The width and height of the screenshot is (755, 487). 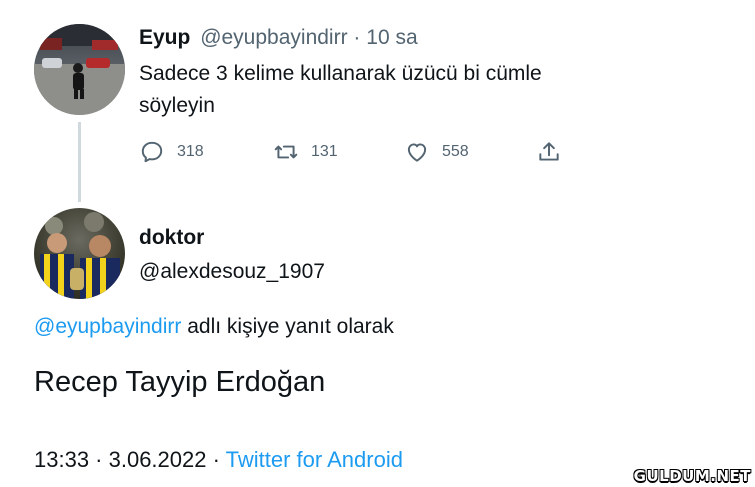 What do you see at coordinates (305, 152) in the screenshot?
I see `retweet-button: 131` at bounding box center [305, 152].